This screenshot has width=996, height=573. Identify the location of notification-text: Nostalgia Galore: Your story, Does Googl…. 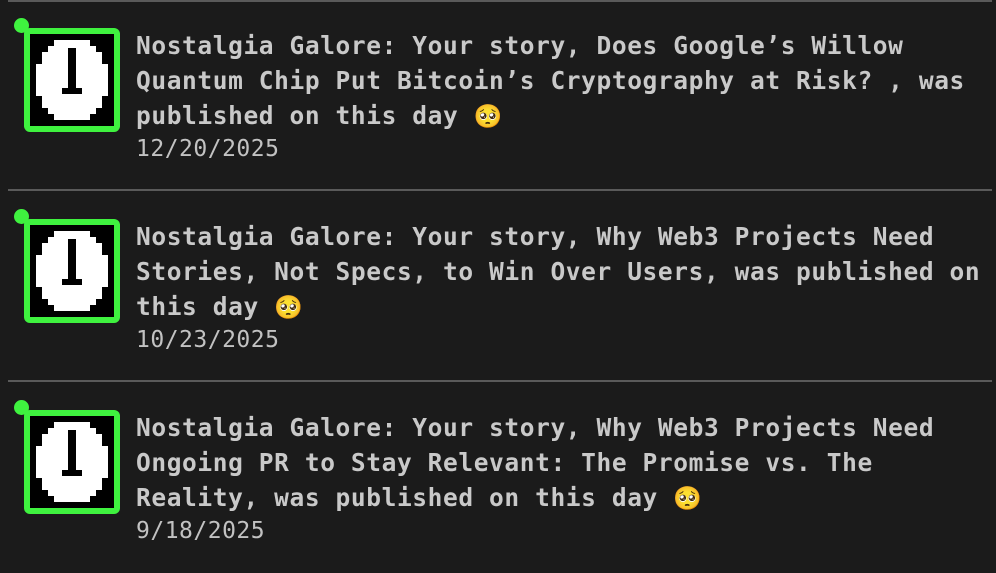
(550, 80).